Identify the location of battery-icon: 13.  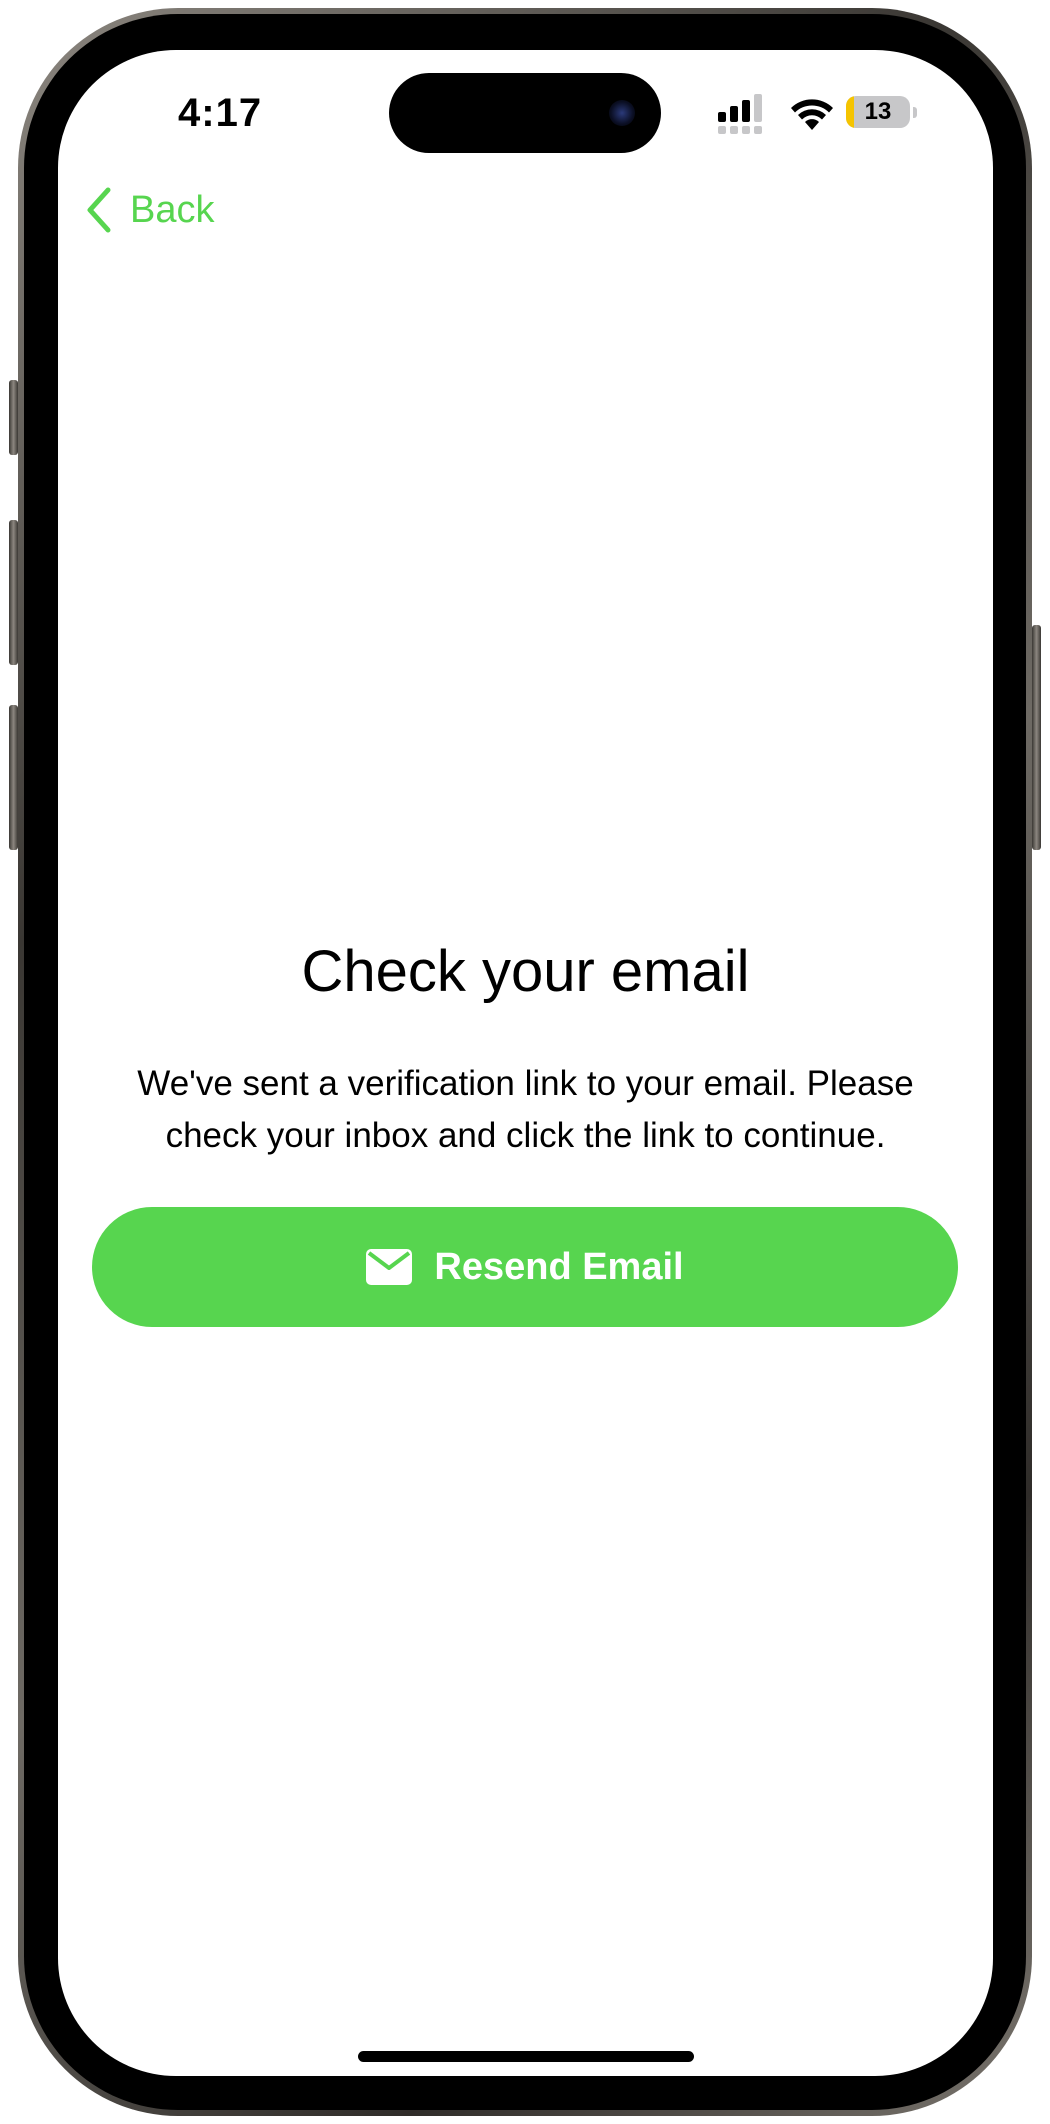
(878, 112).